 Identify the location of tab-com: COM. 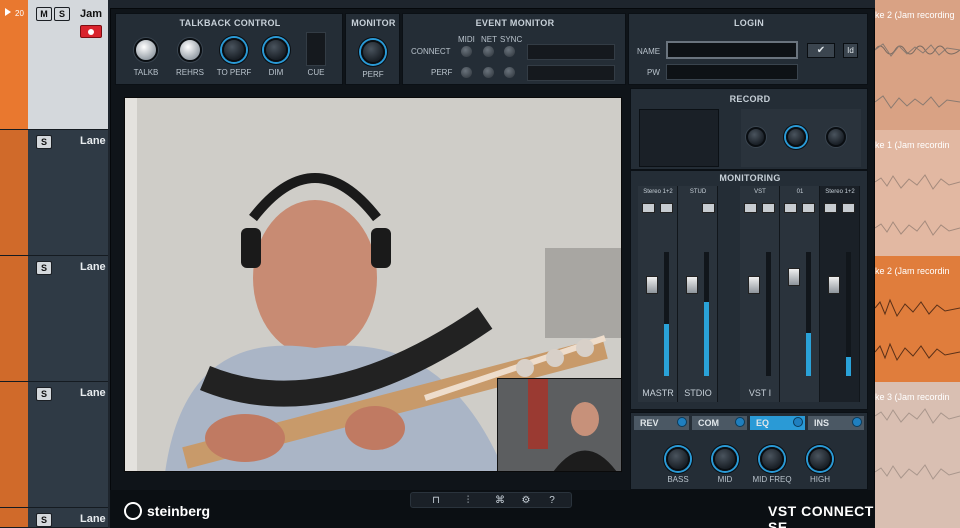
(719, 423).